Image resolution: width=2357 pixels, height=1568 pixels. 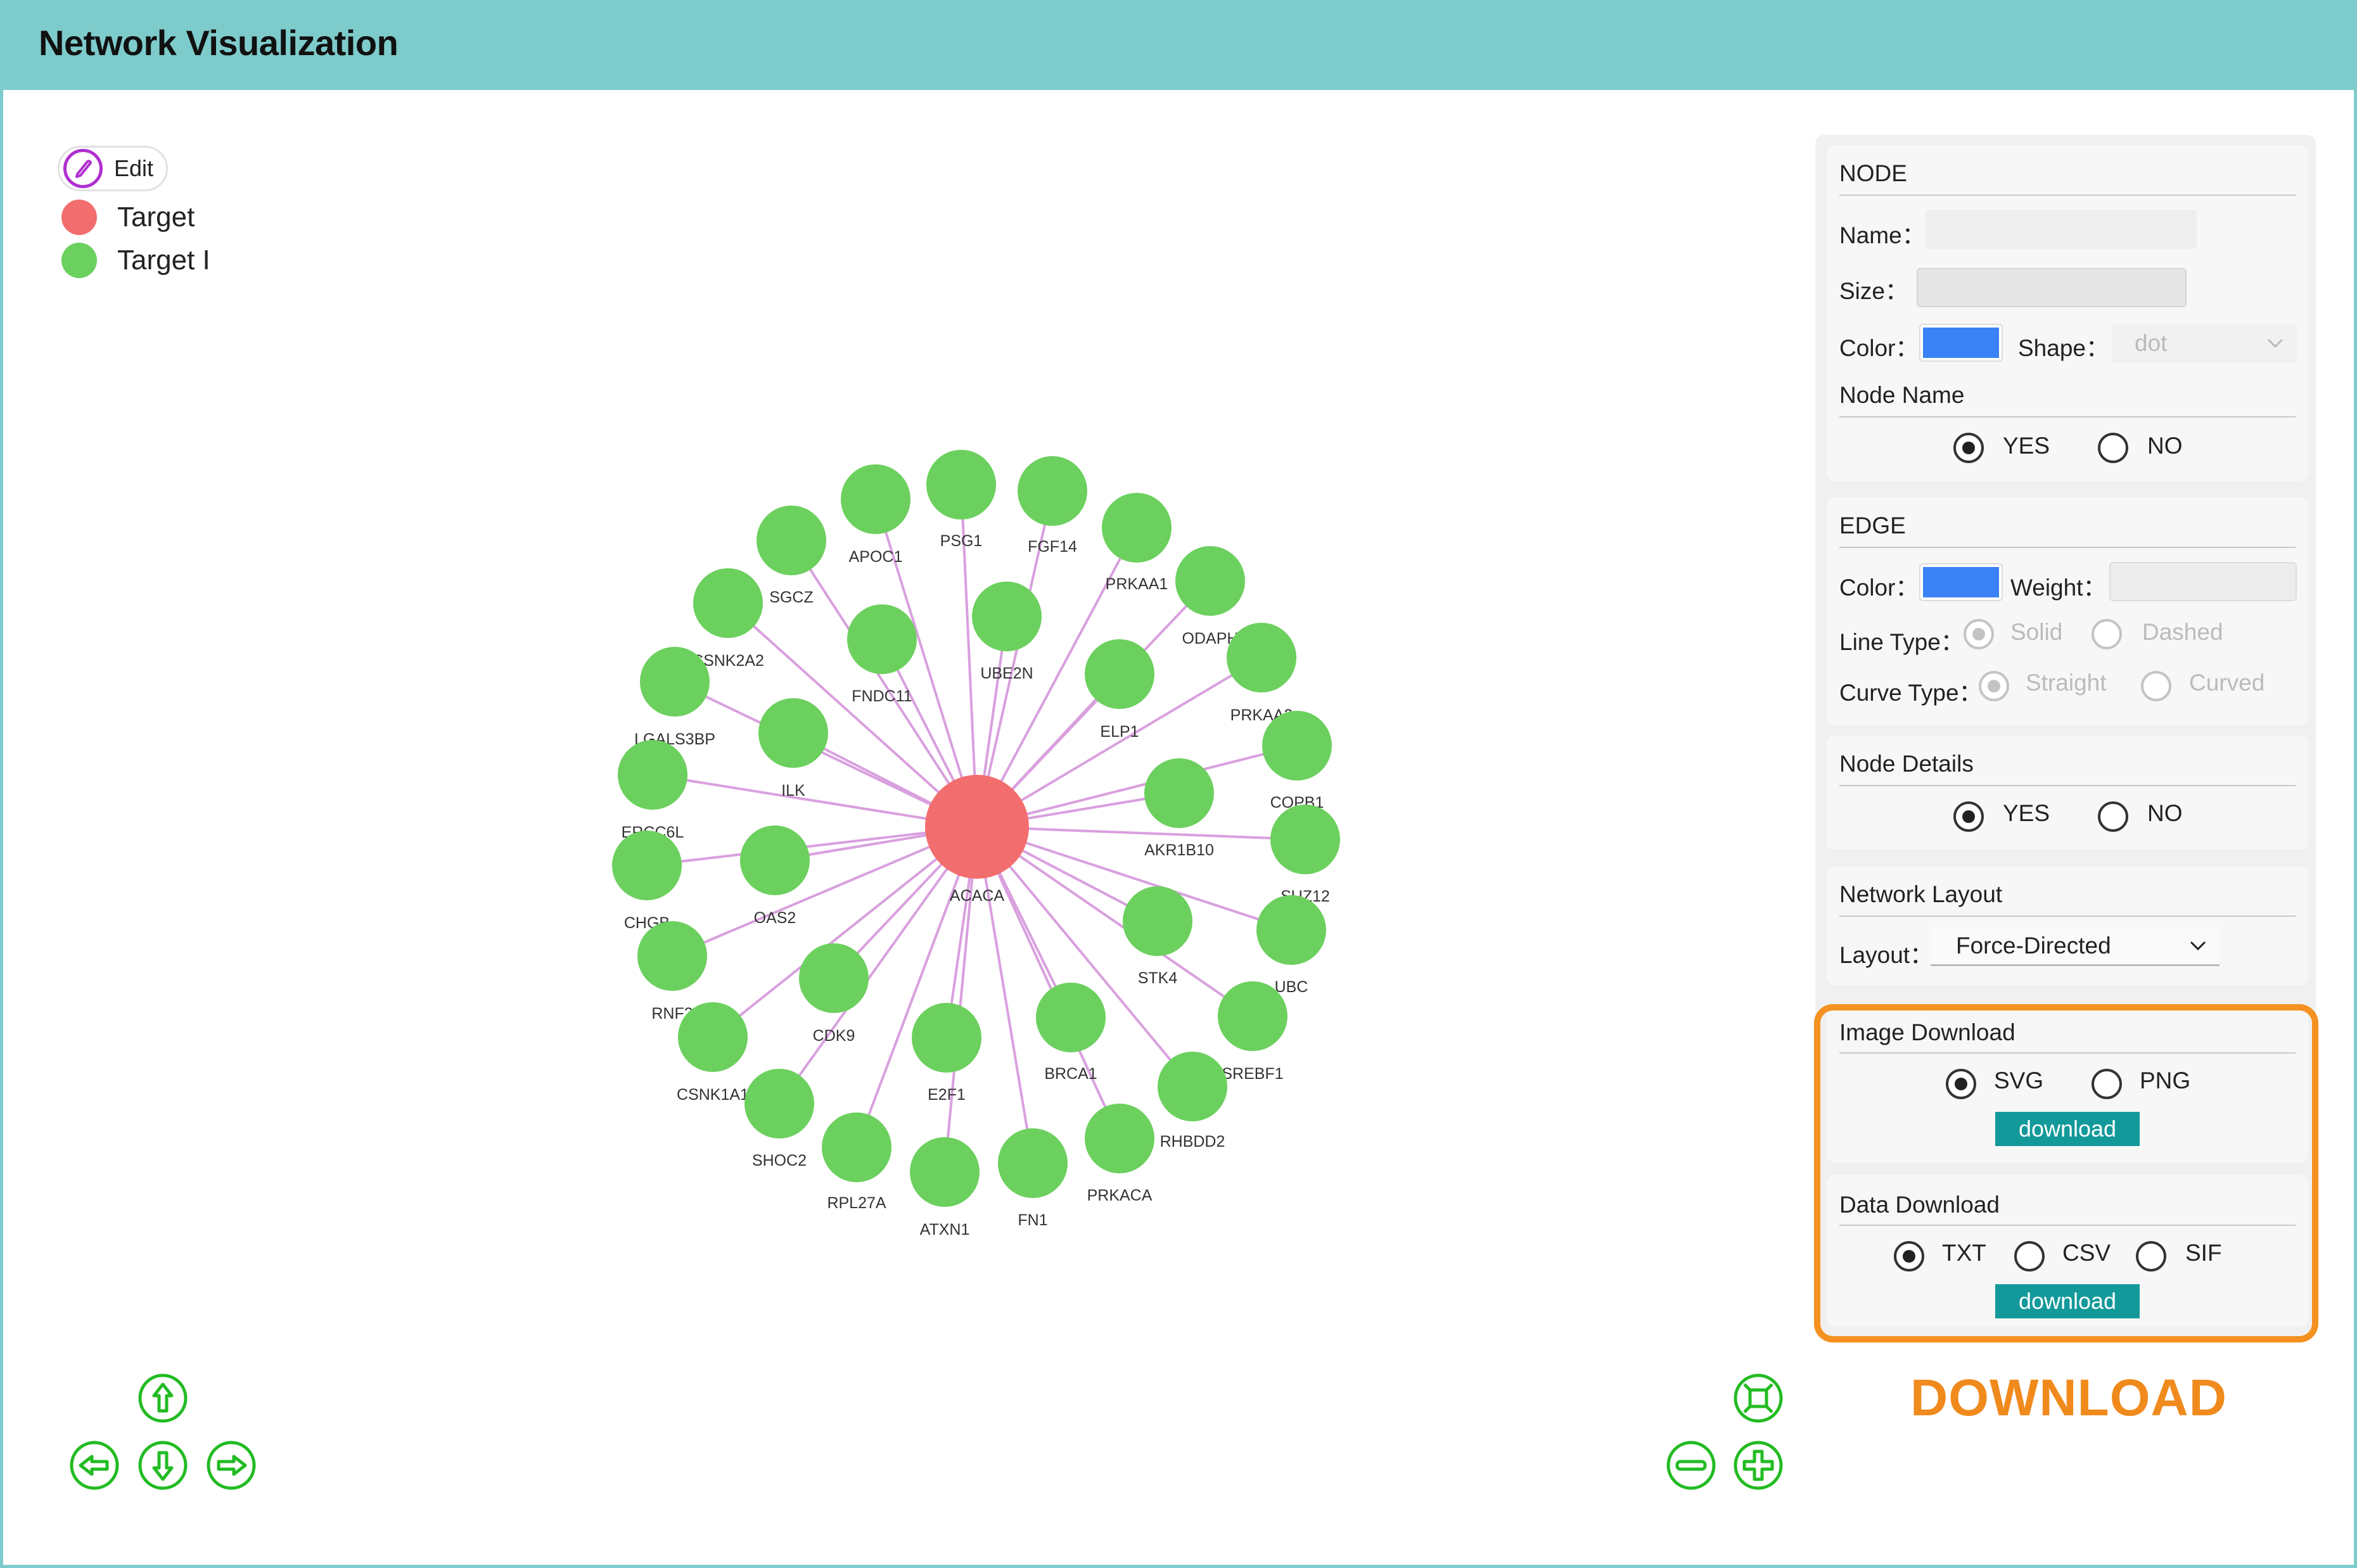 I want to click on arrow-right-icon, so click(x=231, y=1465).